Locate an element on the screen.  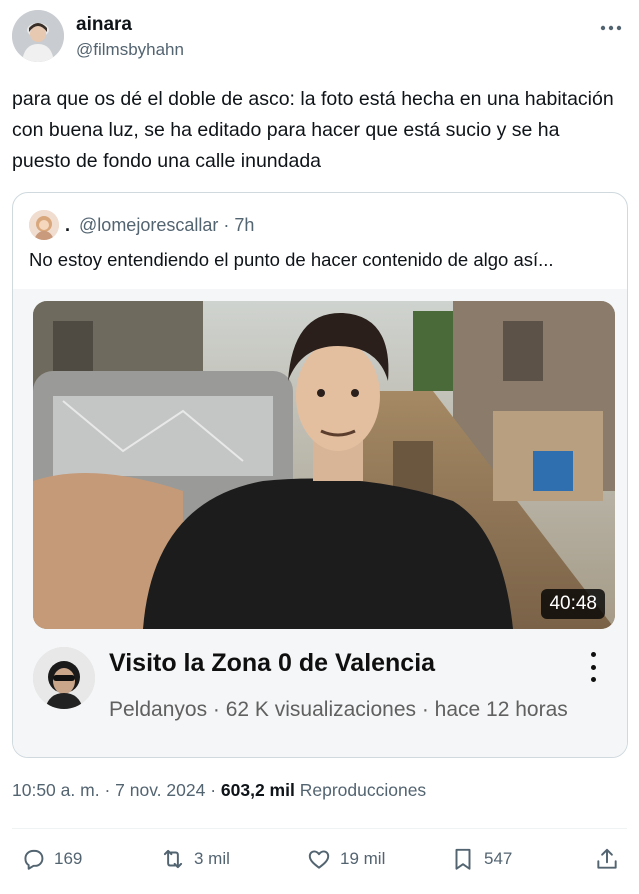
tweet-header: ainara @filmsbyhahn is located at coordinates (319, 38).